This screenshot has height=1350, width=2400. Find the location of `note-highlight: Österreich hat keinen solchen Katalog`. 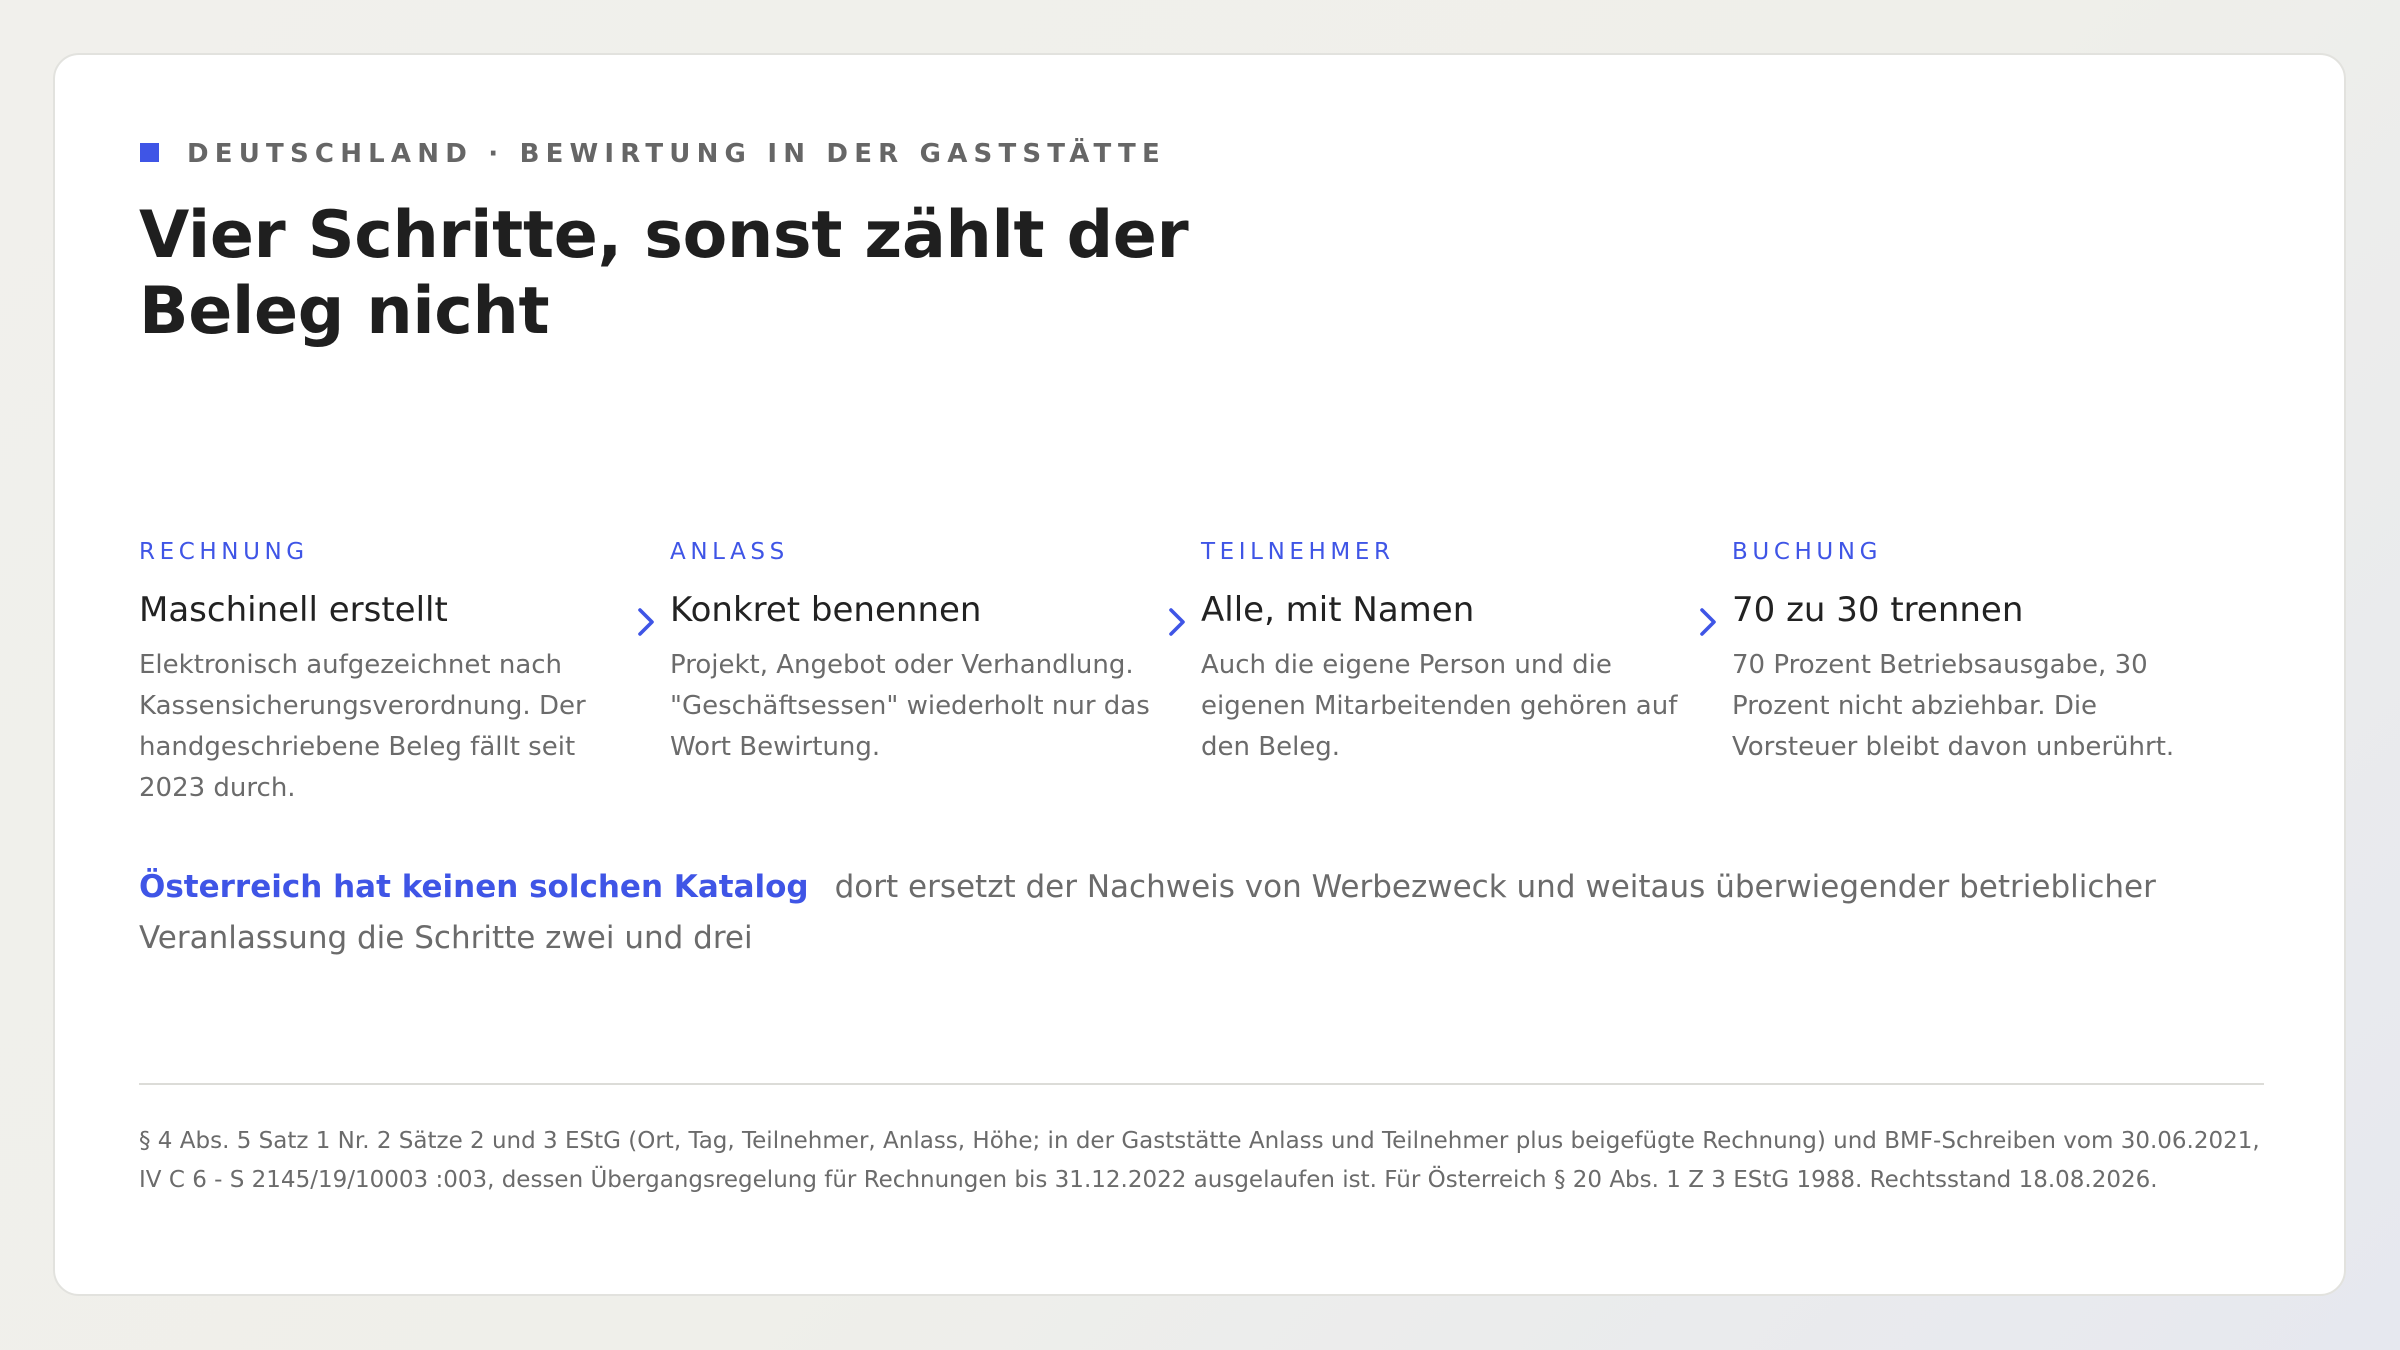

note-highlight: Österreich hat keinen solchen Katalog is located at coordinates (474, 887).